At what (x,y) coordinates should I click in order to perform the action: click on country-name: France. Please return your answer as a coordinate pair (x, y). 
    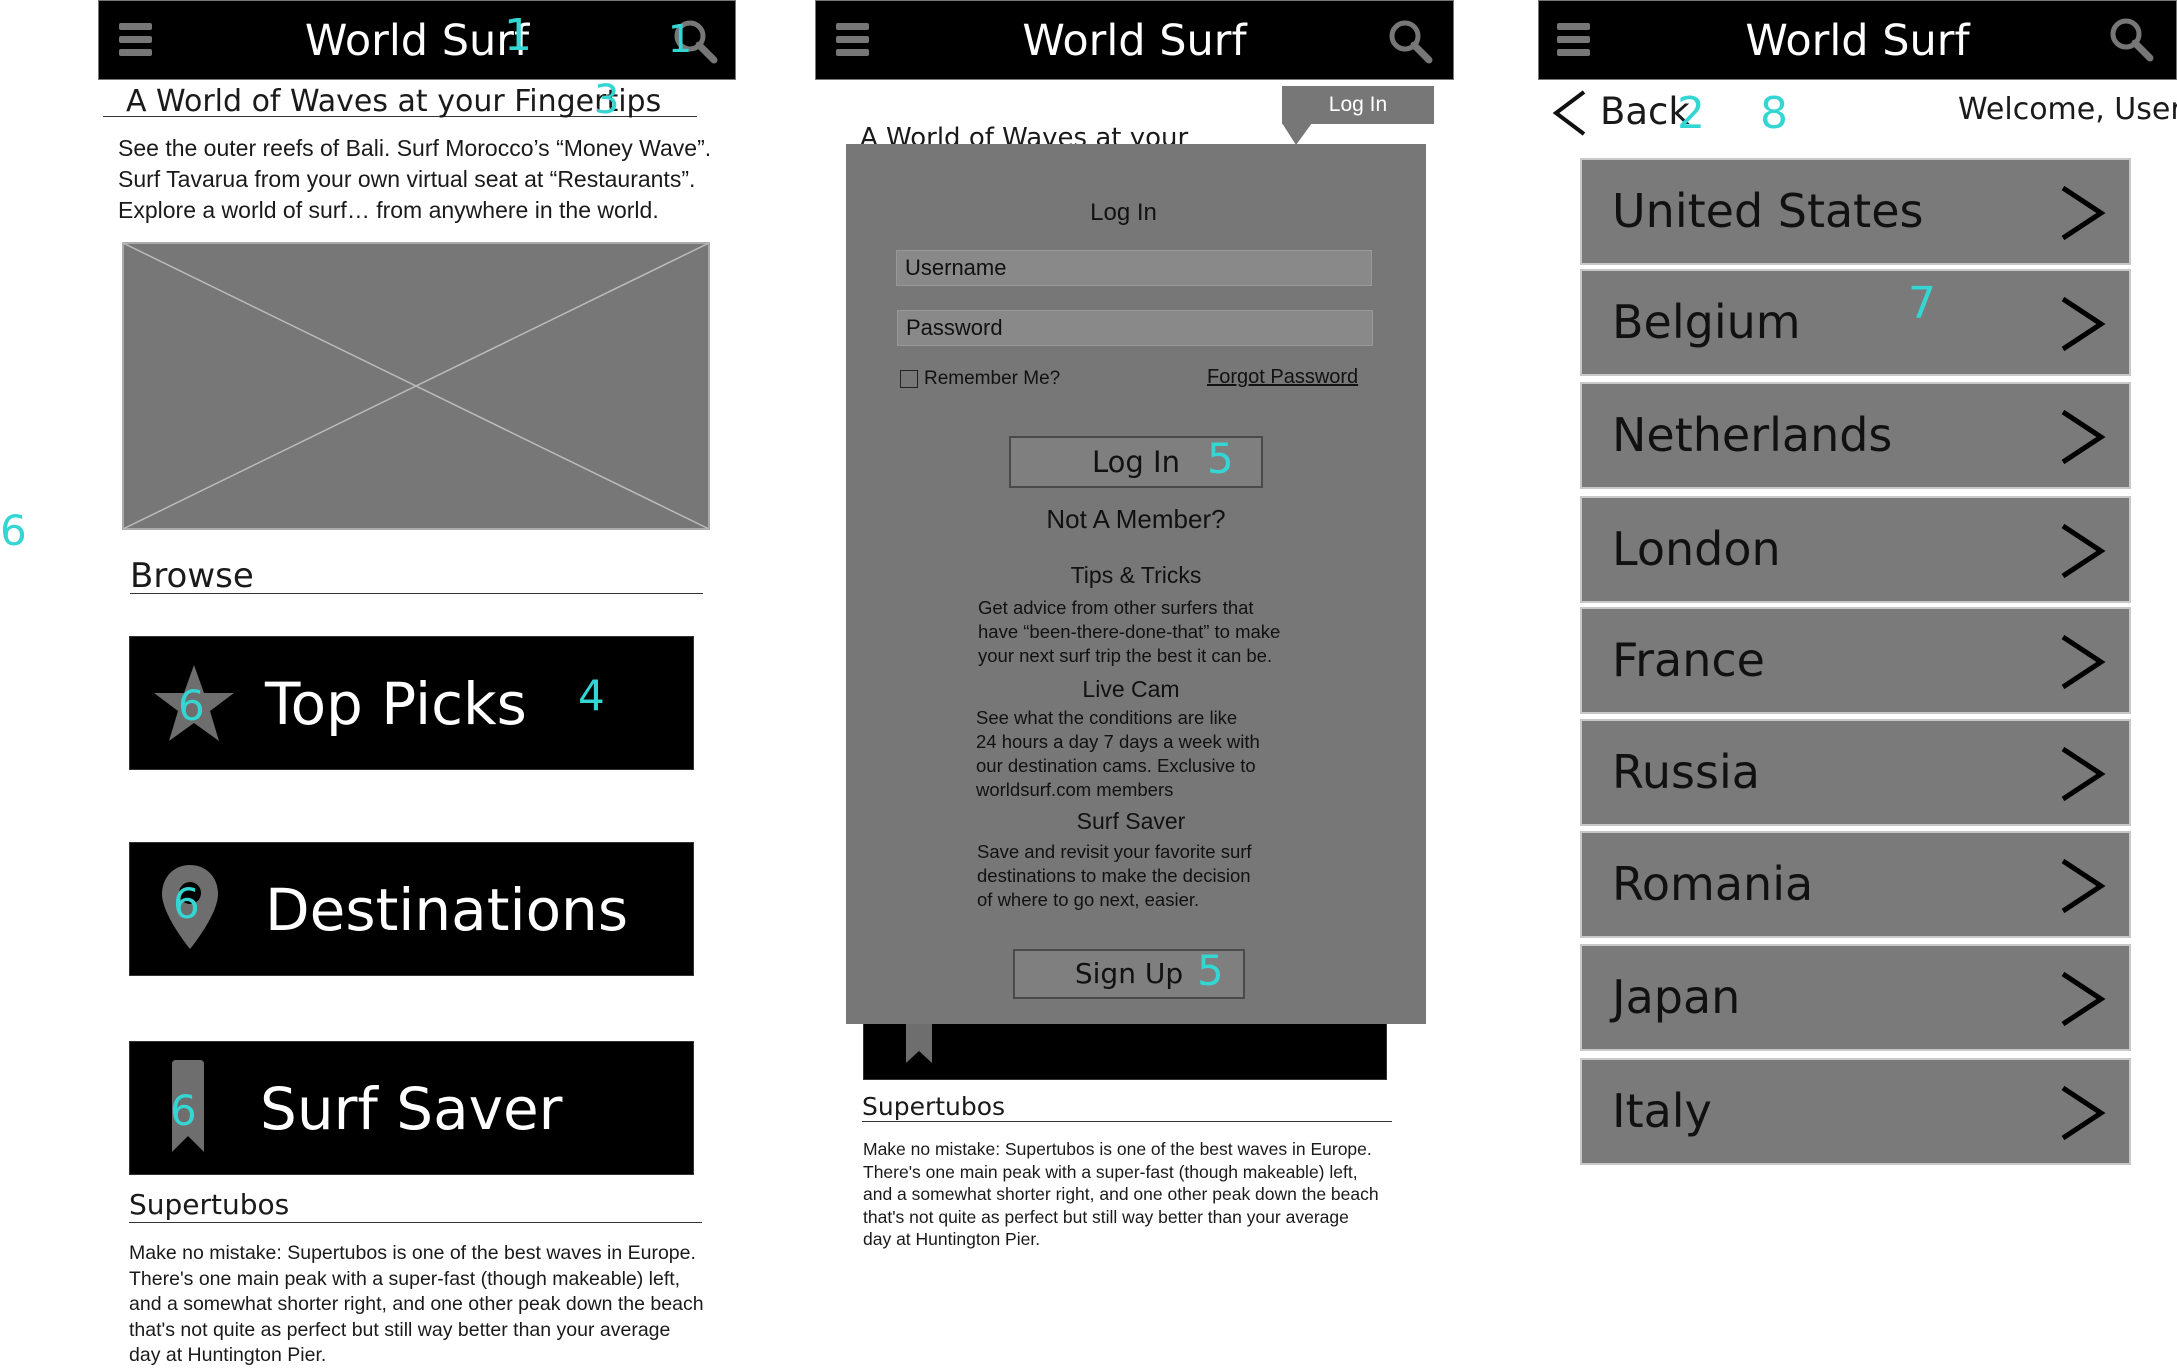
    Looking at the image, I should click on (1688, 660).